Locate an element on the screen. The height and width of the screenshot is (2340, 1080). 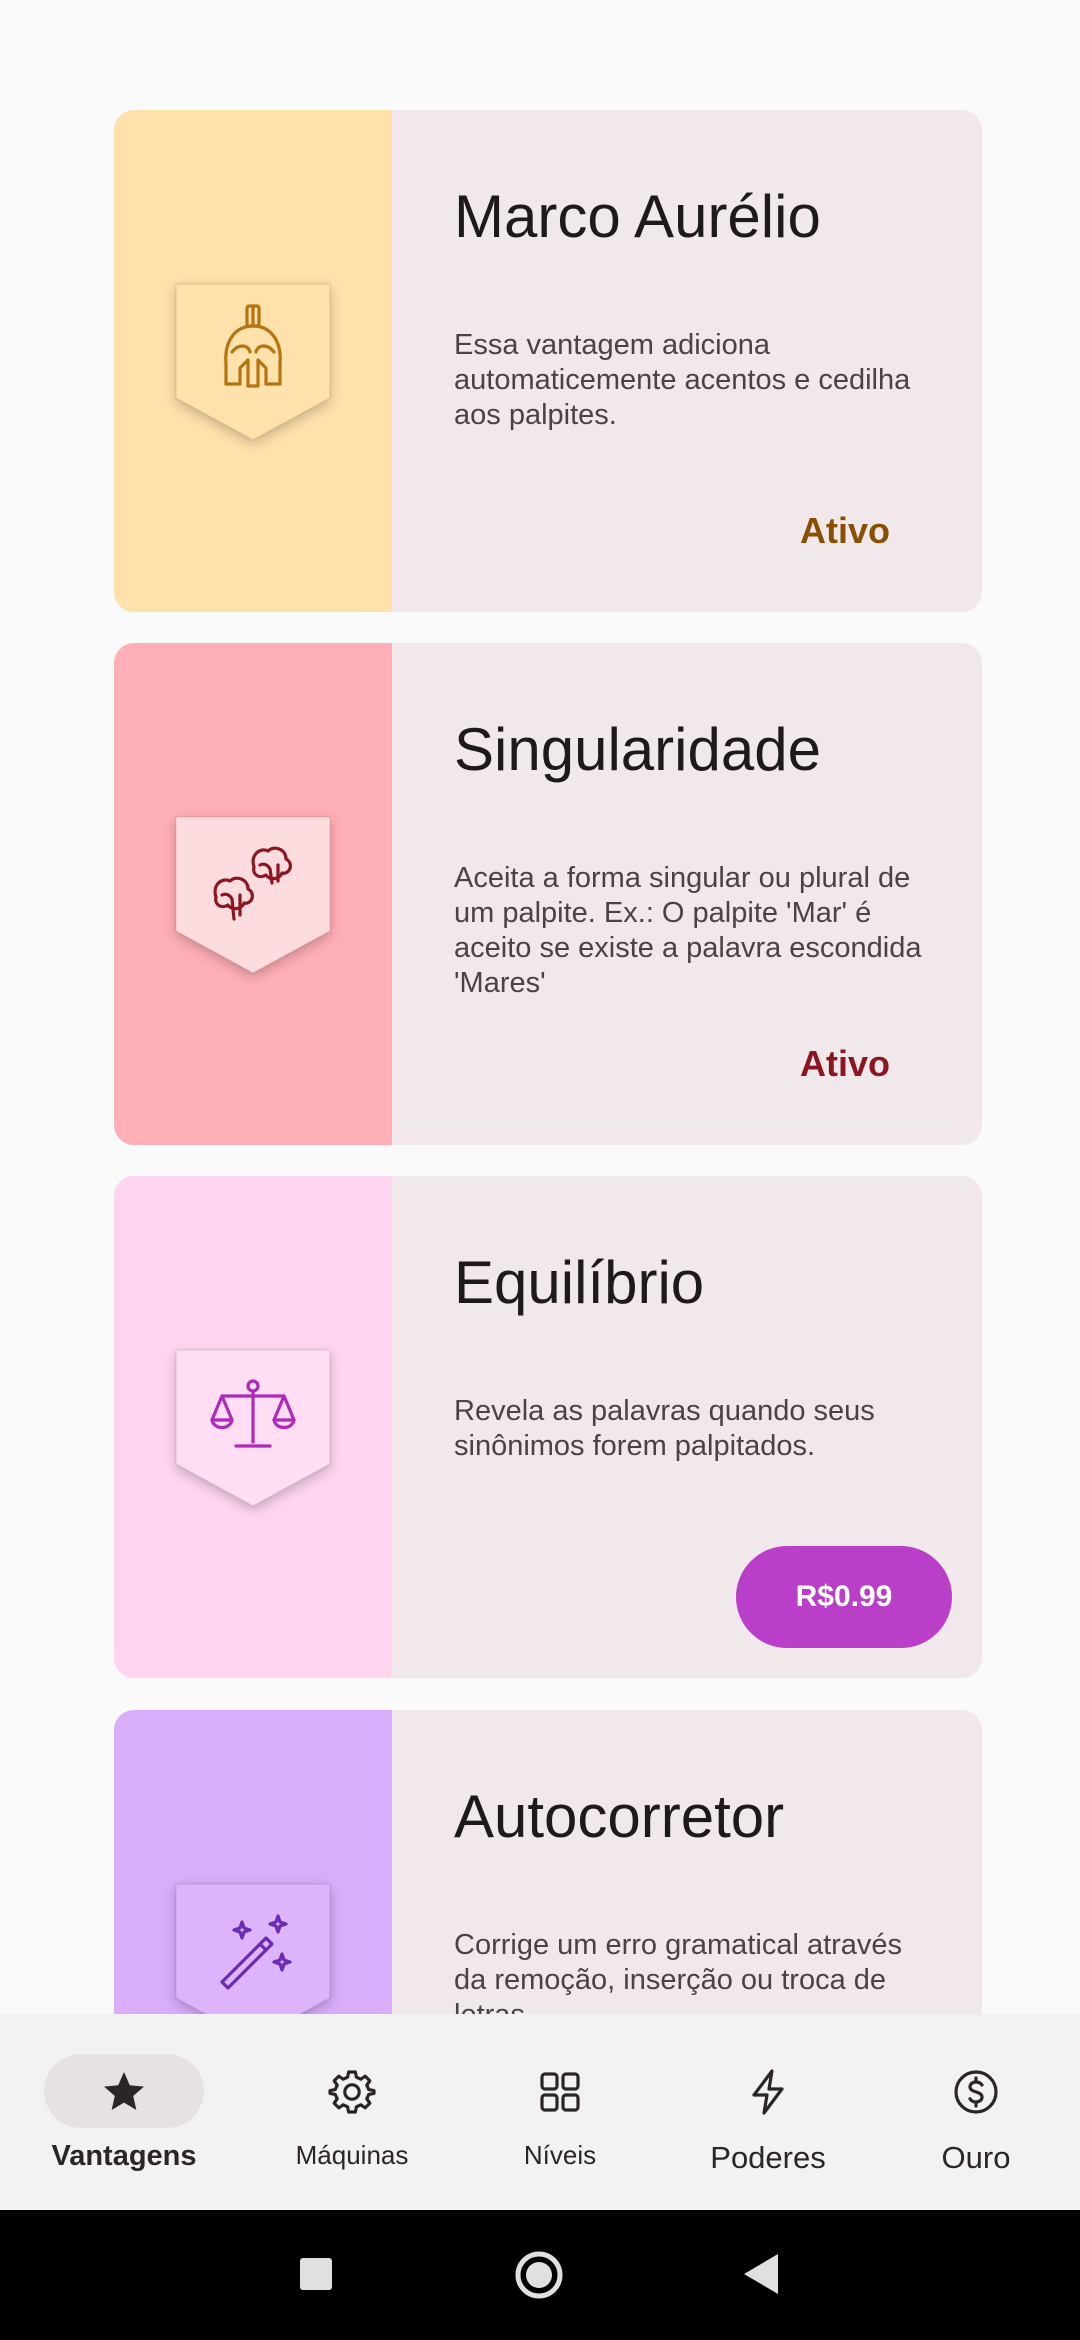
card-title: Autocorretor is located at coordinates (619, 1816).